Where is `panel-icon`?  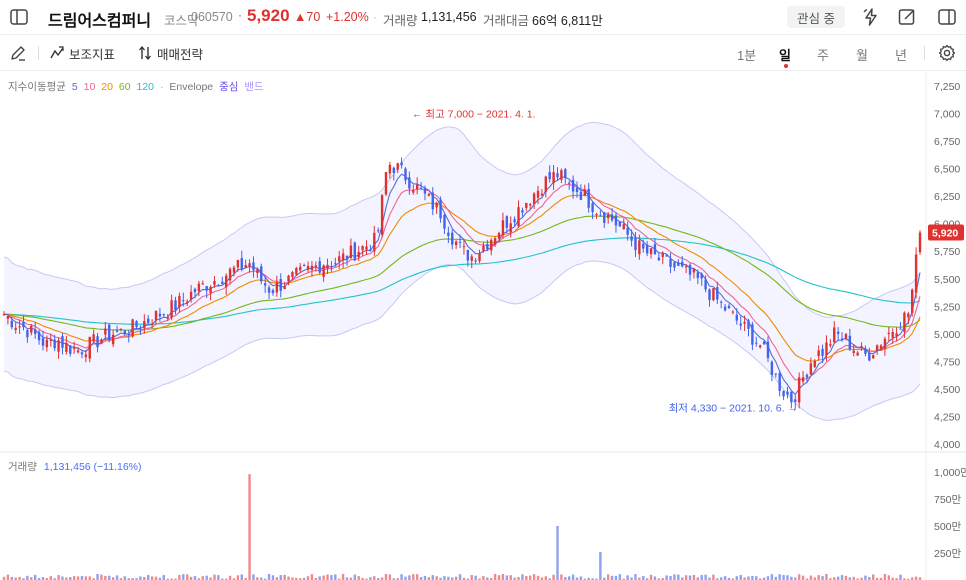
panel-icon is located at coordinates (947, 17).